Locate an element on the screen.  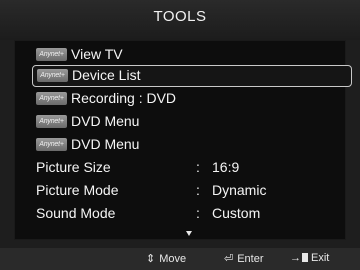
setting-value: Custom is located at coordinates (236, 213).